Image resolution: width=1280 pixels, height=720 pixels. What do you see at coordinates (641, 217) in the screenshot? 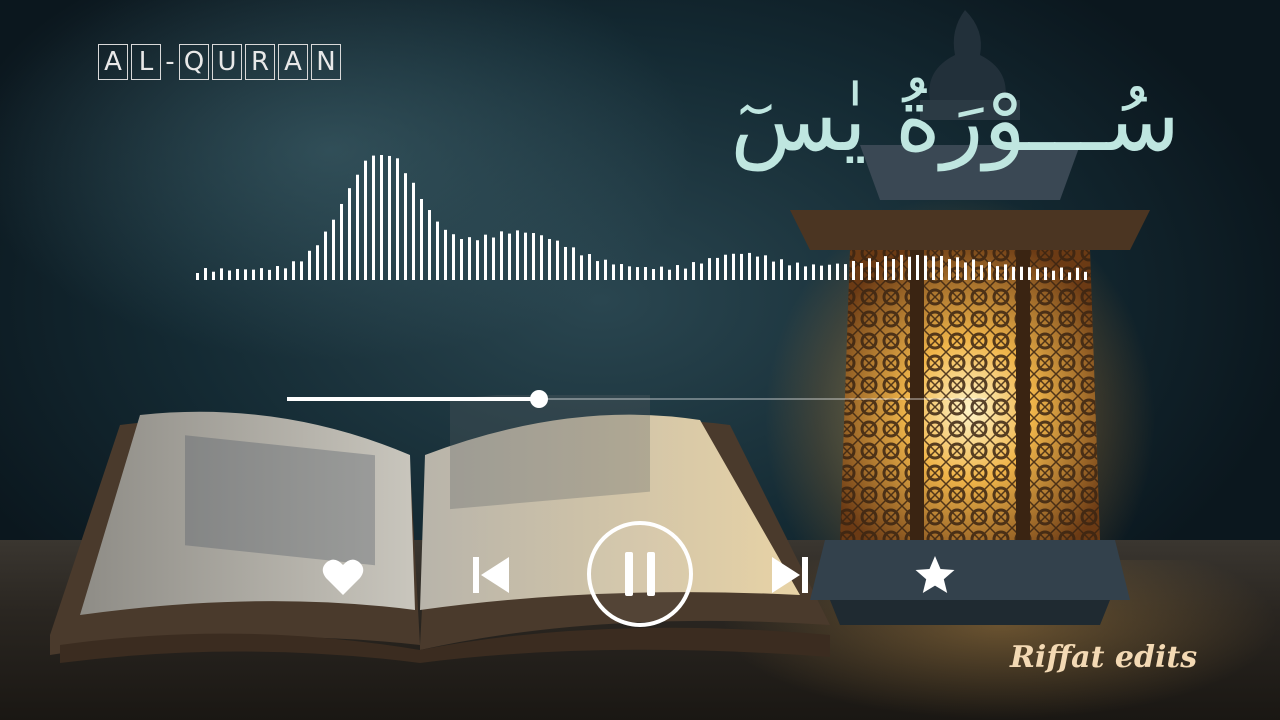
I see `audio-waveform` at bounding box center [641, 217].